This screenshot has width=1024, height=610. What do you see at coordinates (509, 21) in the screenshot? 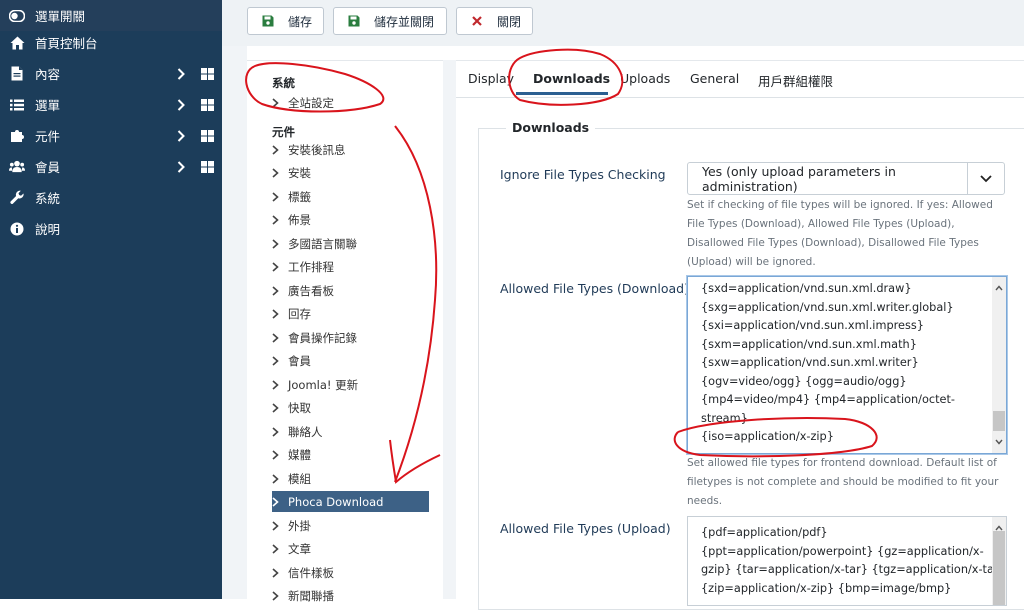
I see `close-label: 關閉` at bounding box center [509, 21].